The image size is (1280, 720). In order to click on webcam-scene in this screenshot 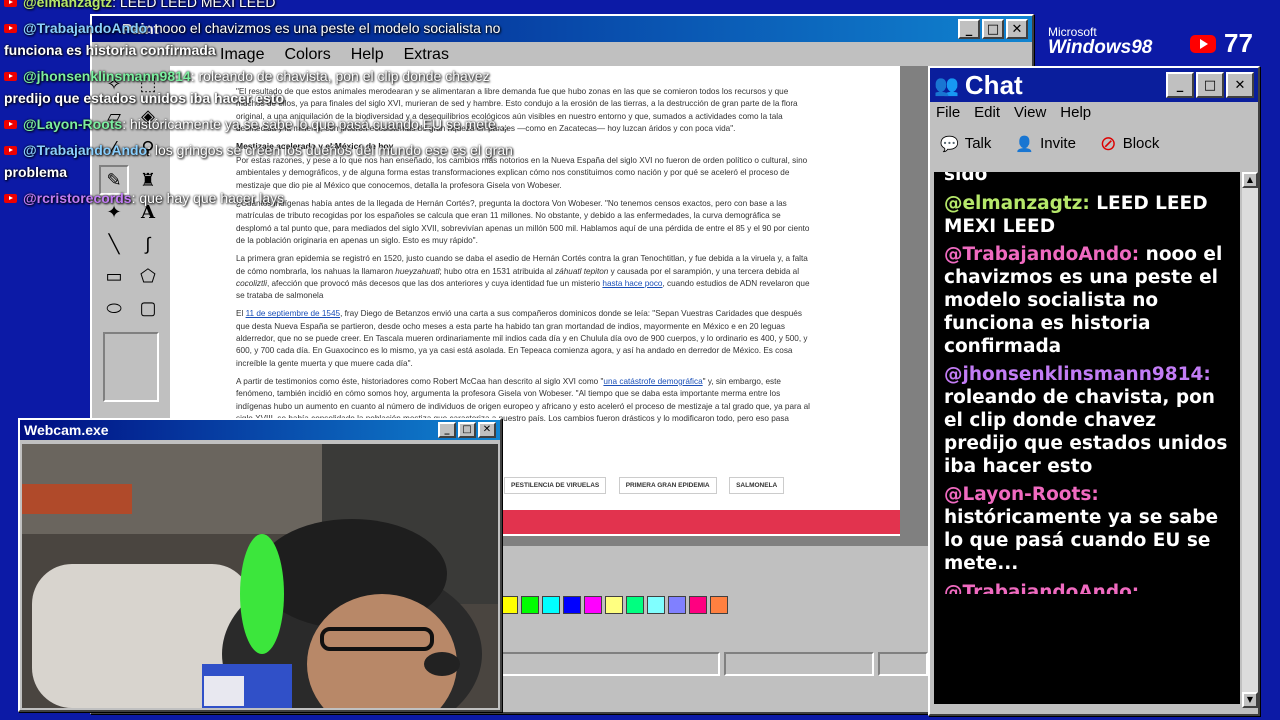, I will do `click(260, 576)`.